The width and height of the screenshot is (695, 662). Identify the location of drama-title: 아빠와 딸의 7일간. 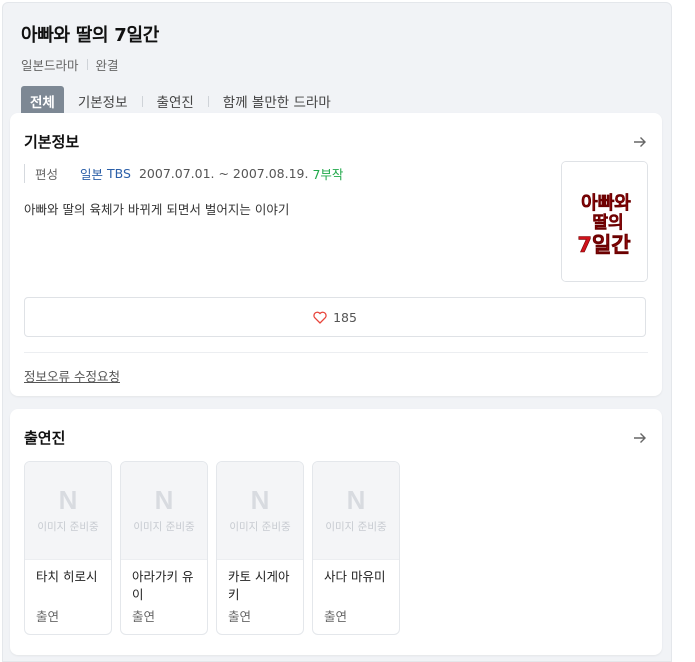
(90, 35).